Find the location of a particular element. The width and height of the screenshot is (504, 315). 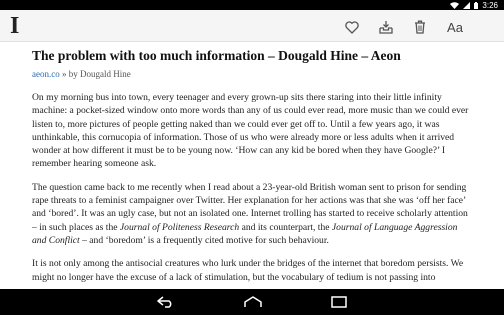

wifi-icon is located at coordinates (455, 5).